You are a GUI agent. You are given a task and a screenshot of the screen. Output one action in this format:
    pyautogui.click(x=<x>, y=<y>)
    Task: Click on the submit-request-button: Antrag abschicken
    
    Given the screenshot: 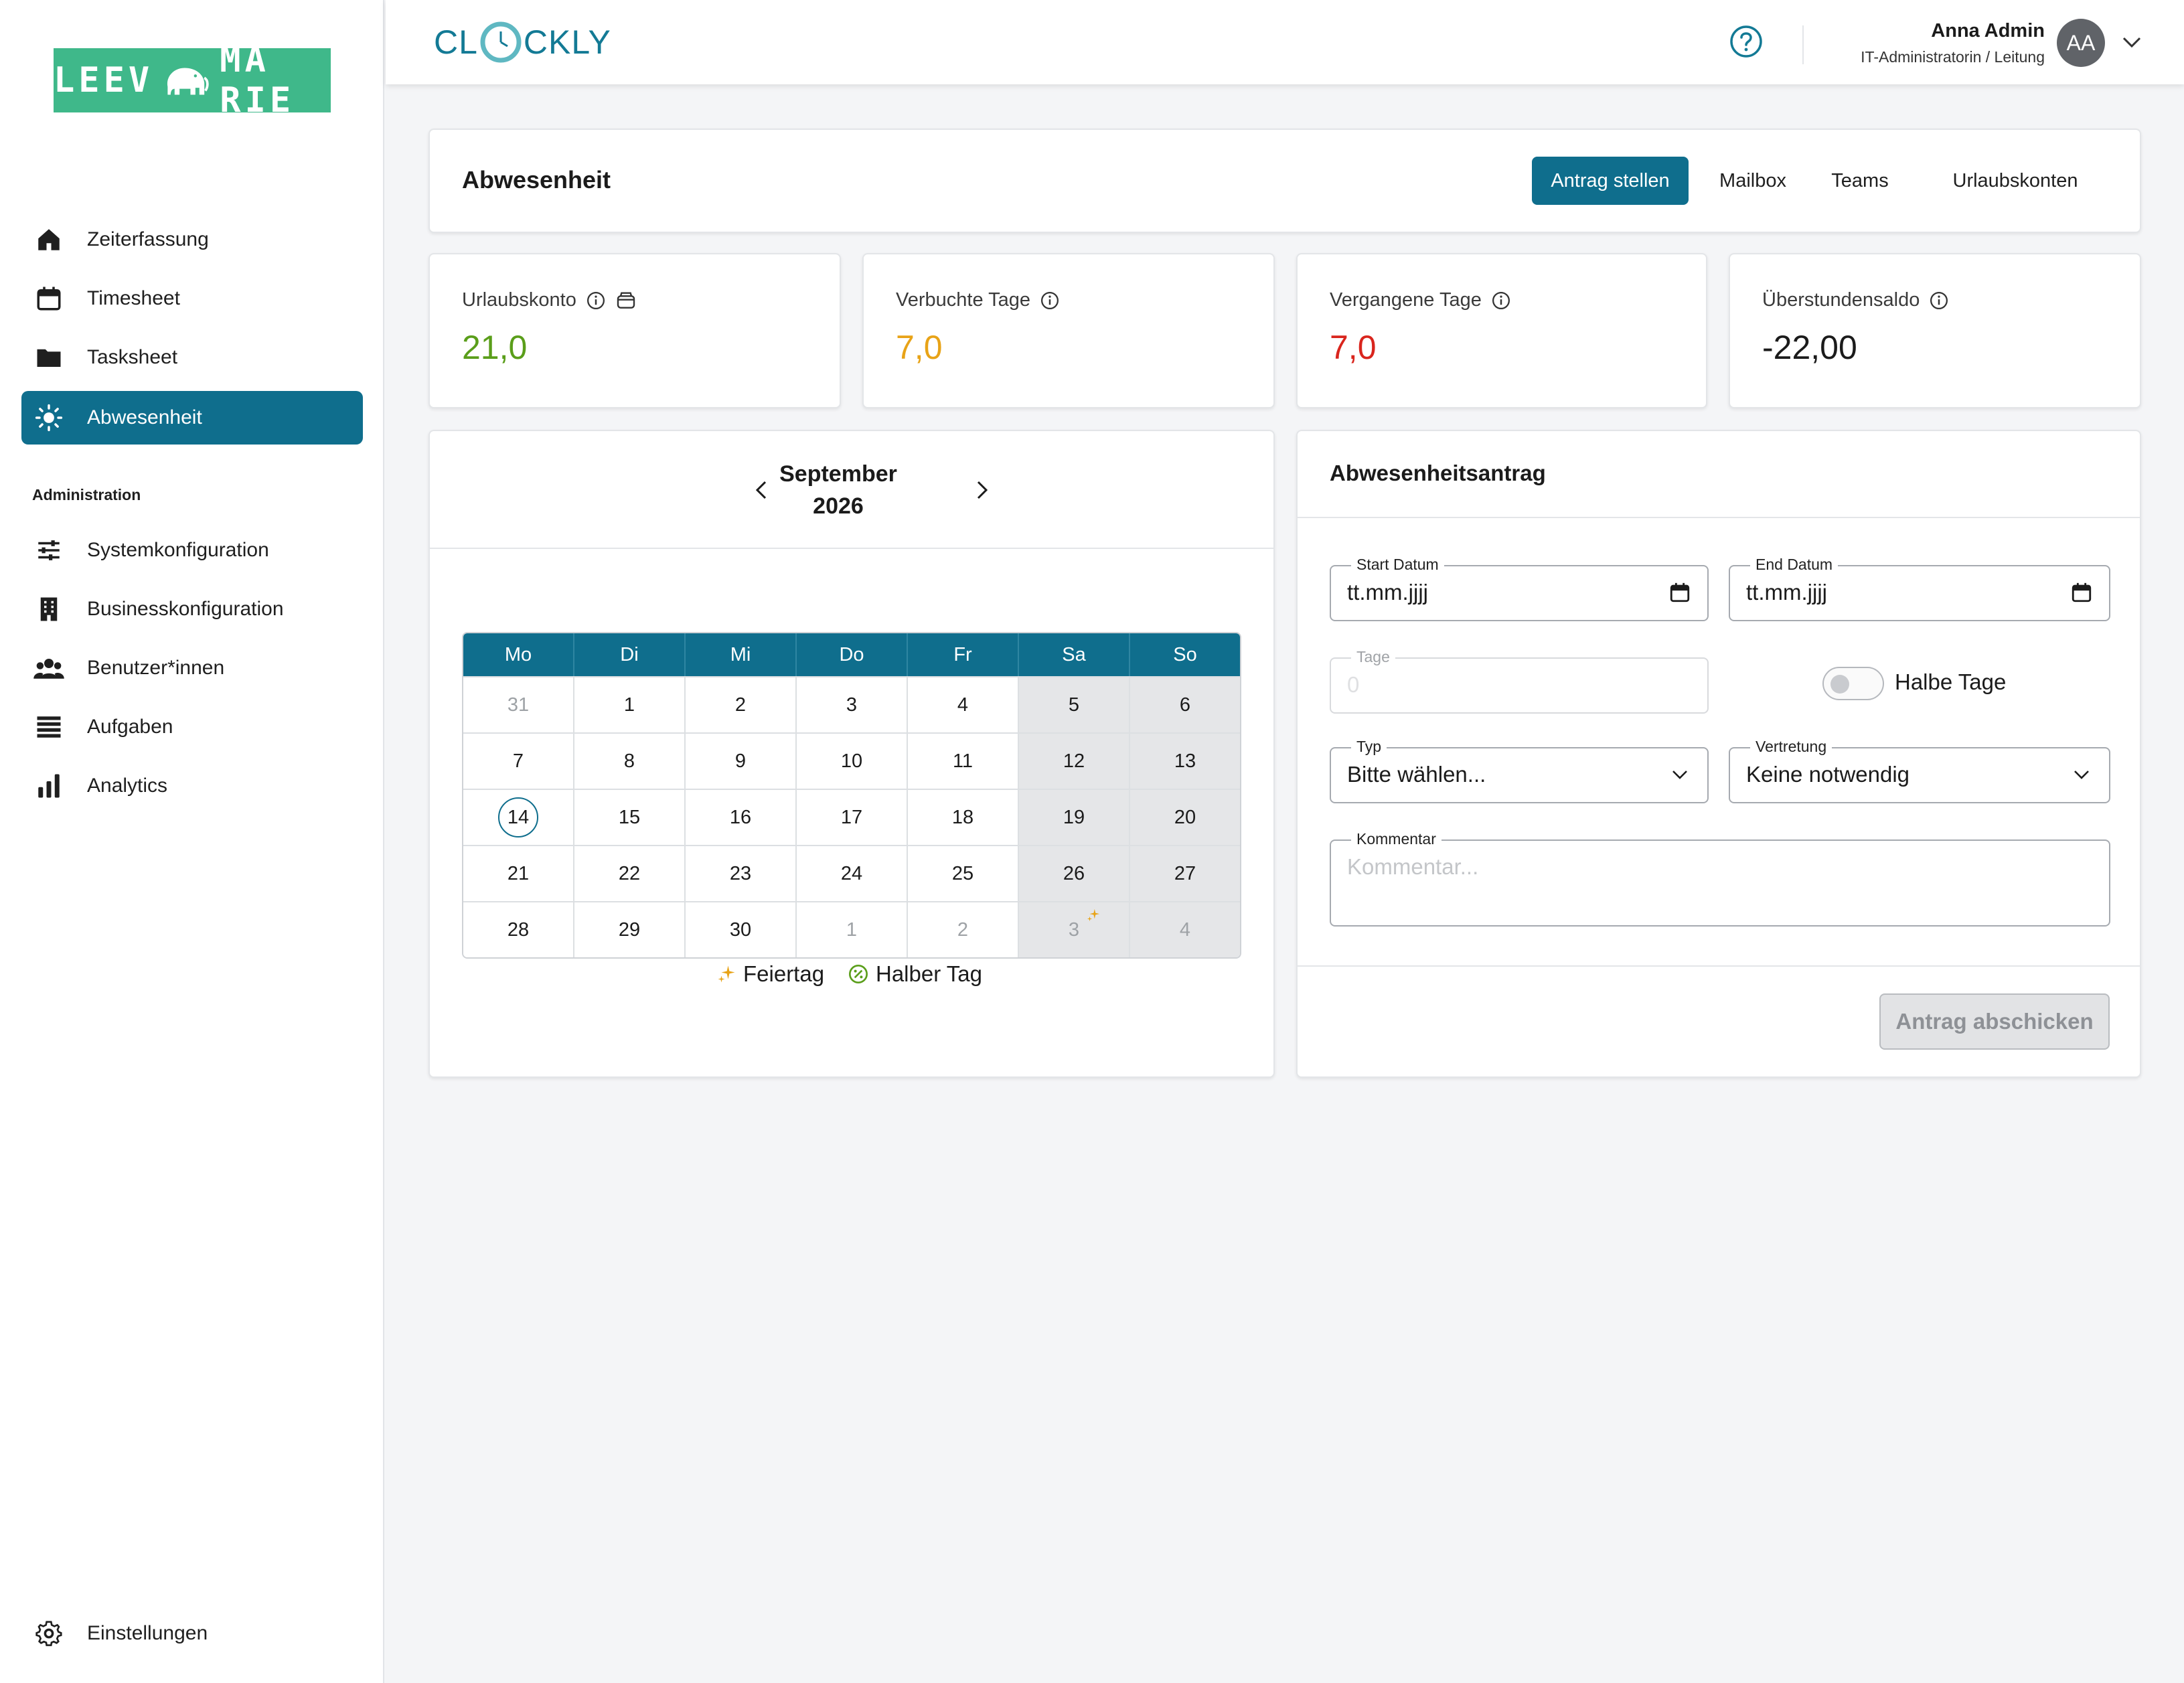 What is the action you would take?
    pyautogui.click(x=1994, y=1021)
    